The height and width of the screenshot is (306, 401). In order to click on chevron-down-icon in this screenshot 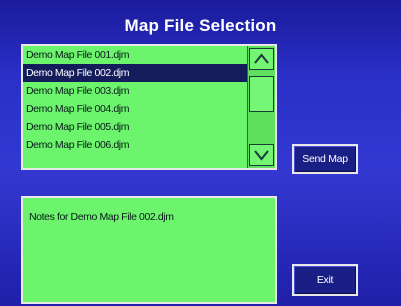, I will do `click(261, 155)`.